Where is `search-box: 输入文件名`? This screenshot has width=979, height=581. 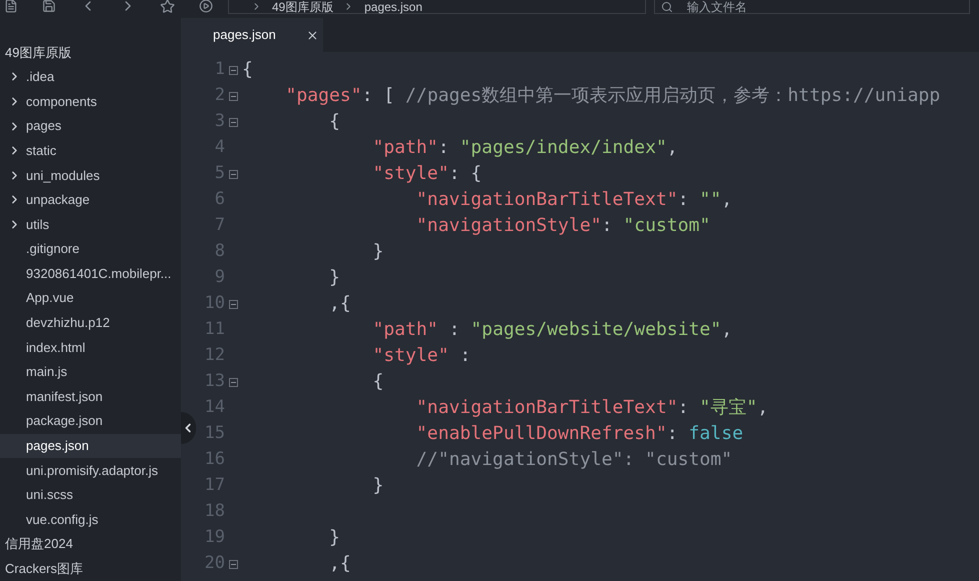 search-box: 输入文件名 is located at coordinates (812, 7).